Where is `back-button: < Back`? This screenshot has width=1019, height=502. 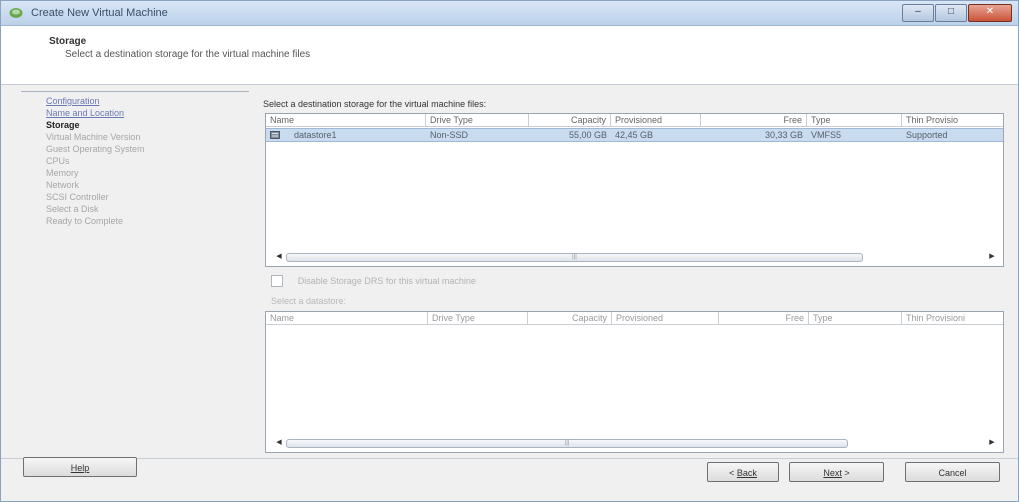 back-button: < Back is located at coordinates (743, 472).